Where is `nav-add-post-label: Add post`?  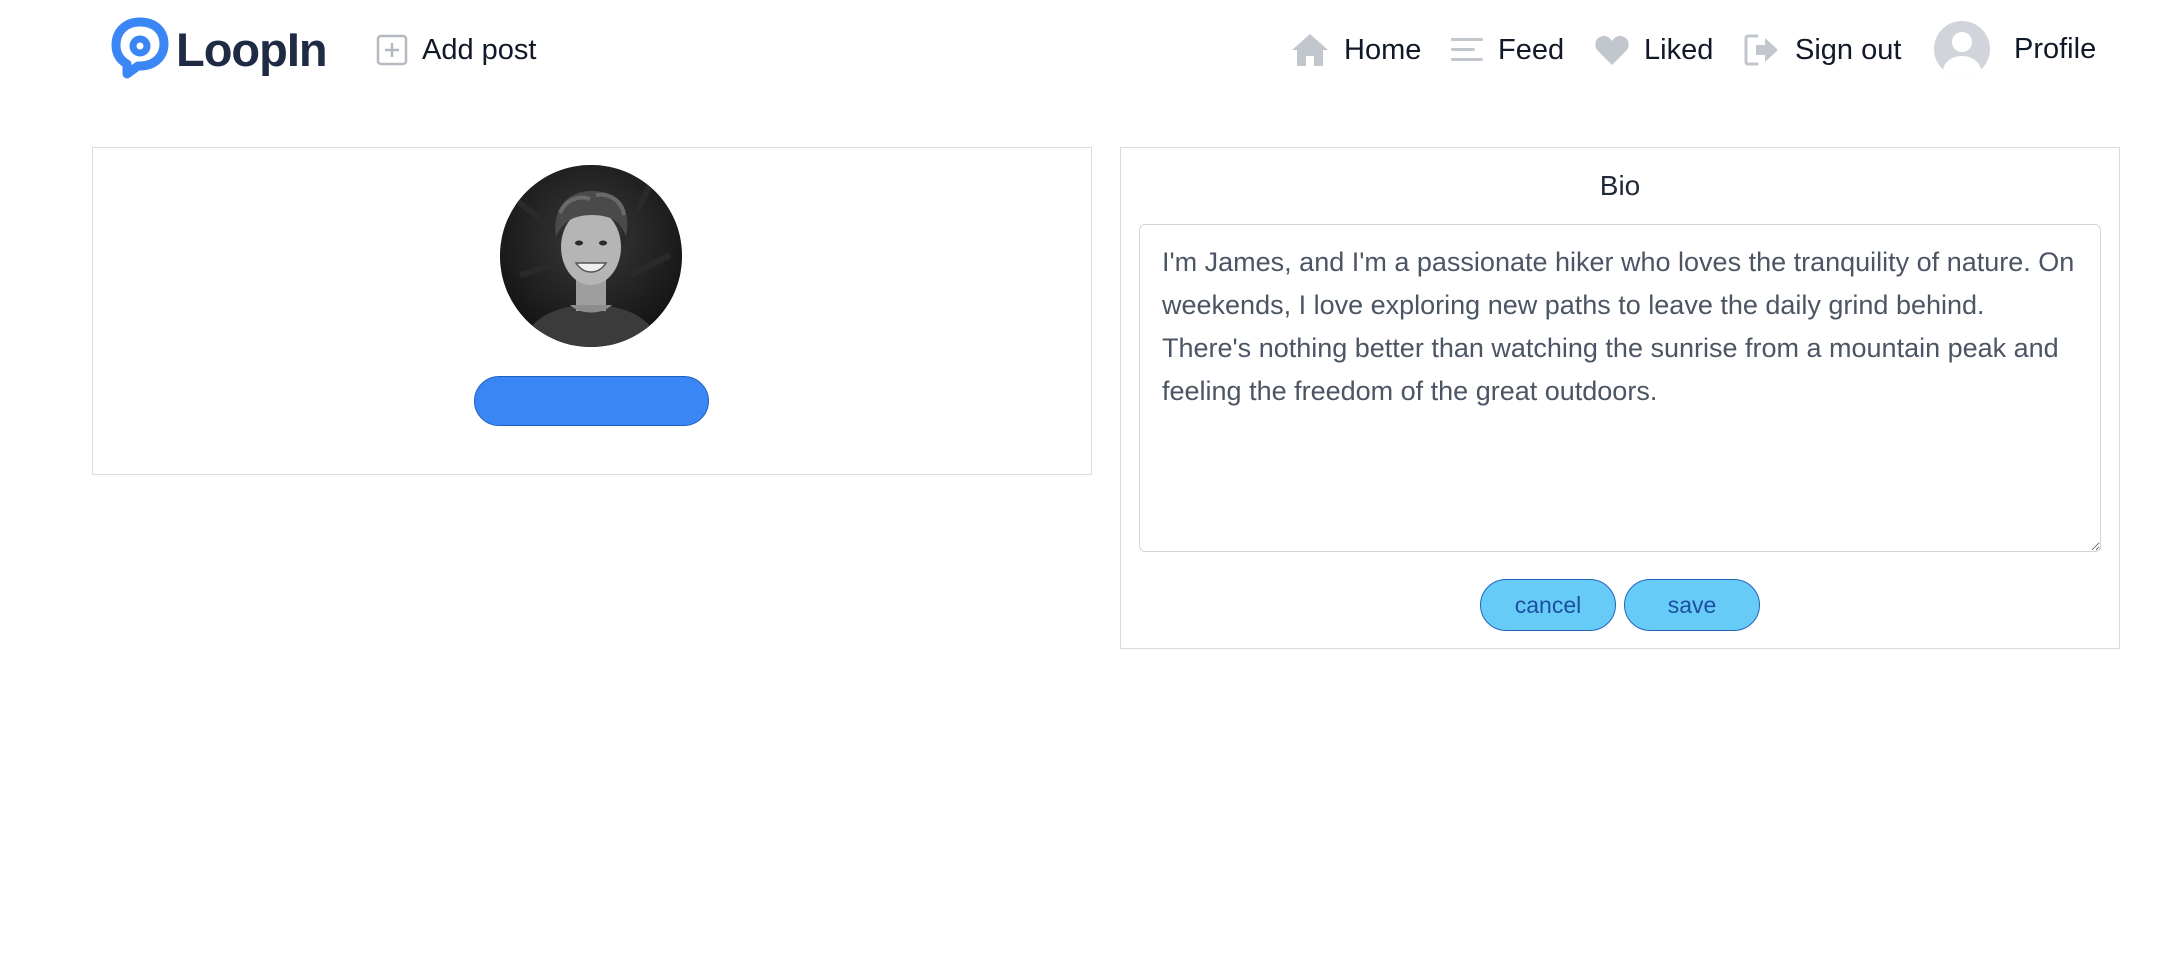 nav-add-post-label: Add post is located at coordinates (479, 49).